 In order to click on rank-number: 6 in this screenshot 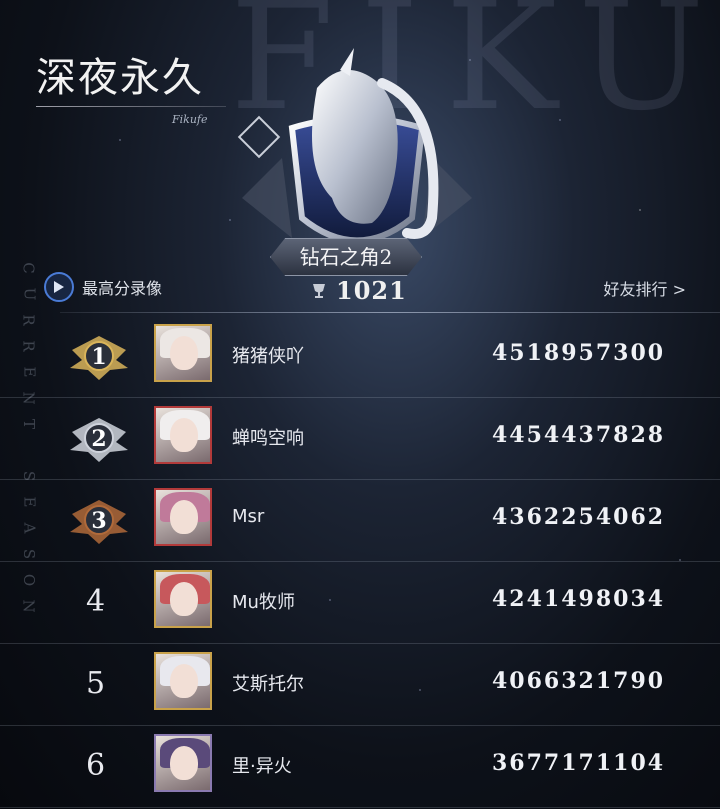, I will do `click(96, 765)`.